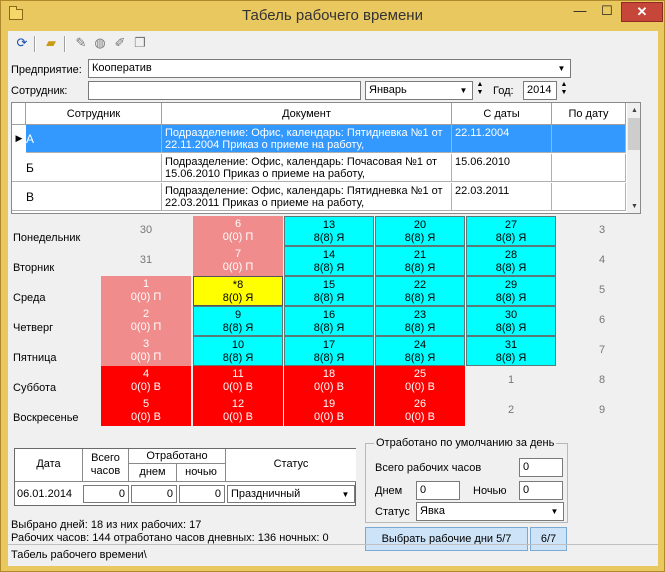 The width and height of the screenshot is (665, 572). Describe the element at coordinates (238, 261) in the screenshot. I see `calendar-day-cell: 7 0(0) П` at that location.